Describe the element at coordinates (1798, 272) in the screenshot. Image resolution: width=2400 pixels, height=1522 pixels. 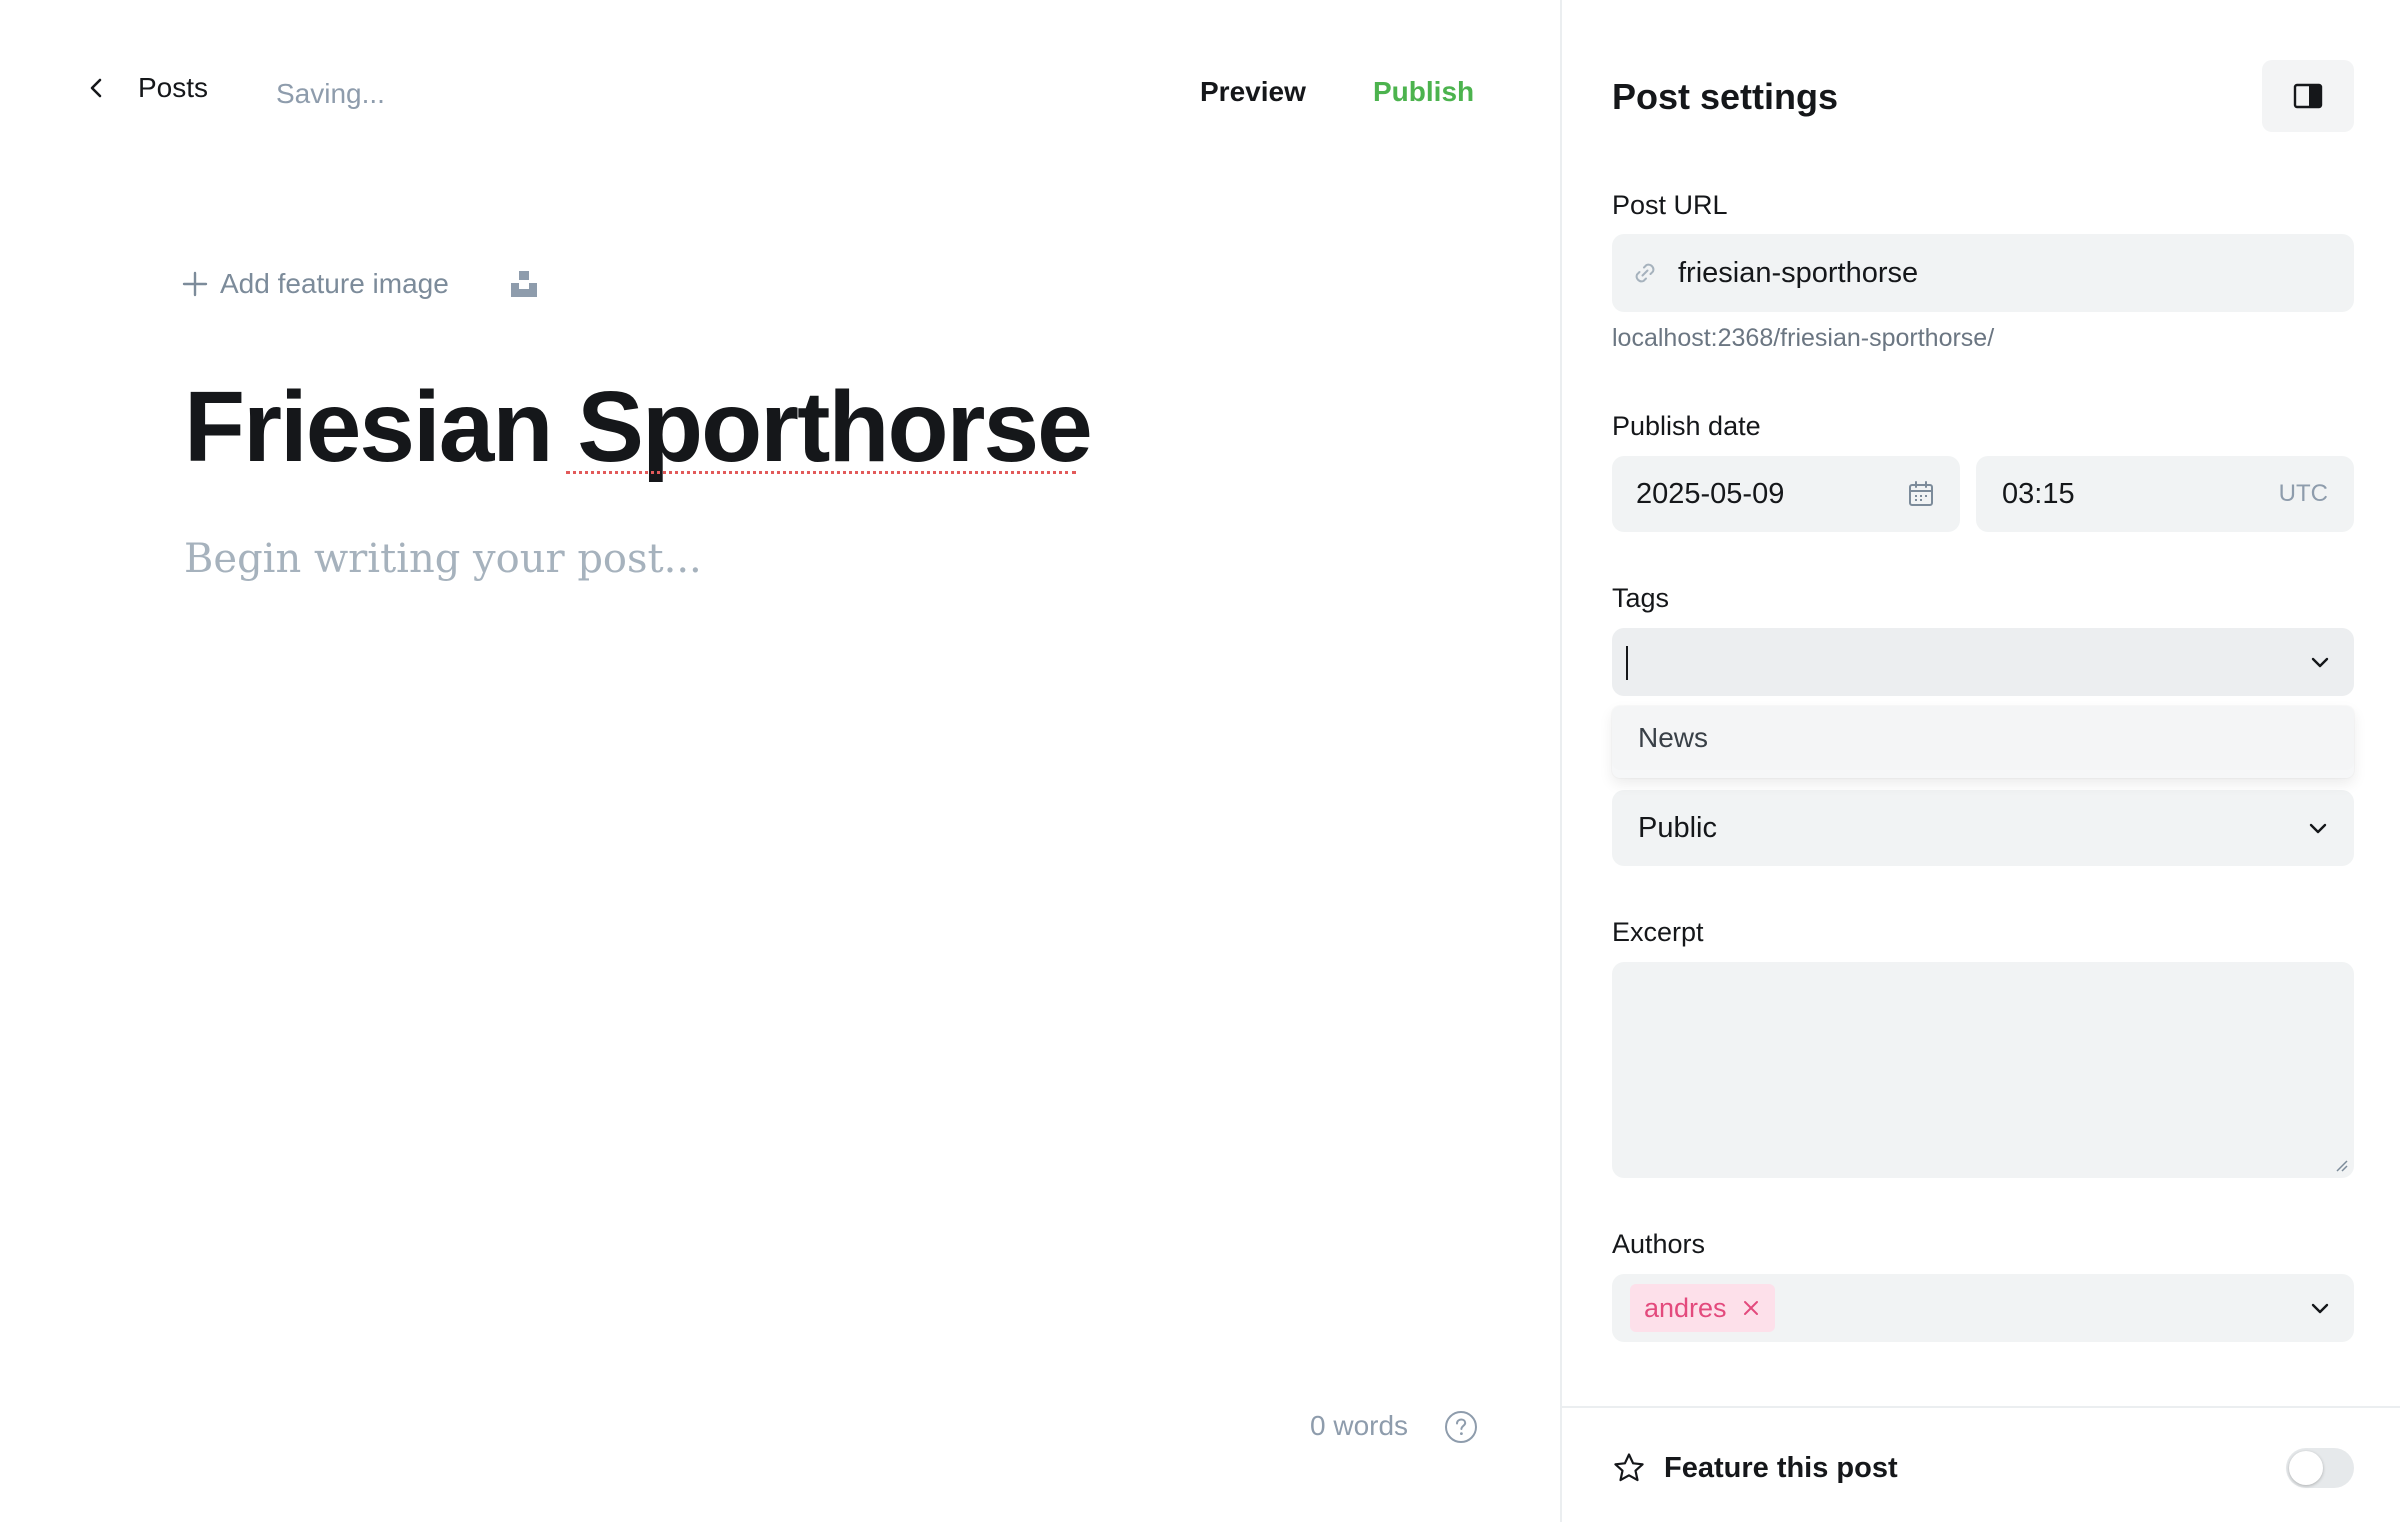
I see `post-url-value: friesian-sporthorse` at that location.